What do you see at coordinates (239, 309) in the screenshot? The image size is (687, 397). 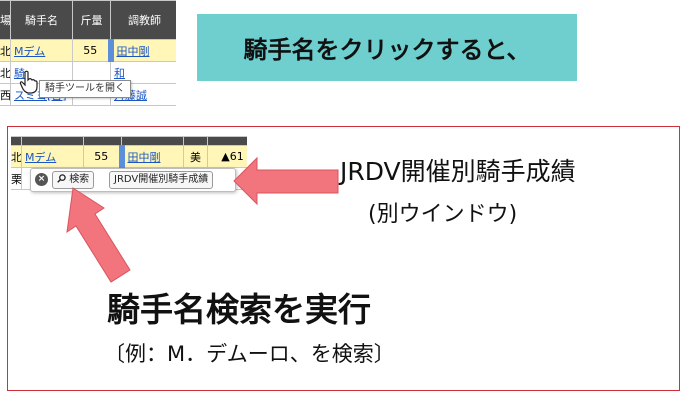 I see `search-annotation-title: 騎手名検索を実行` at bounding box center [239, 309].